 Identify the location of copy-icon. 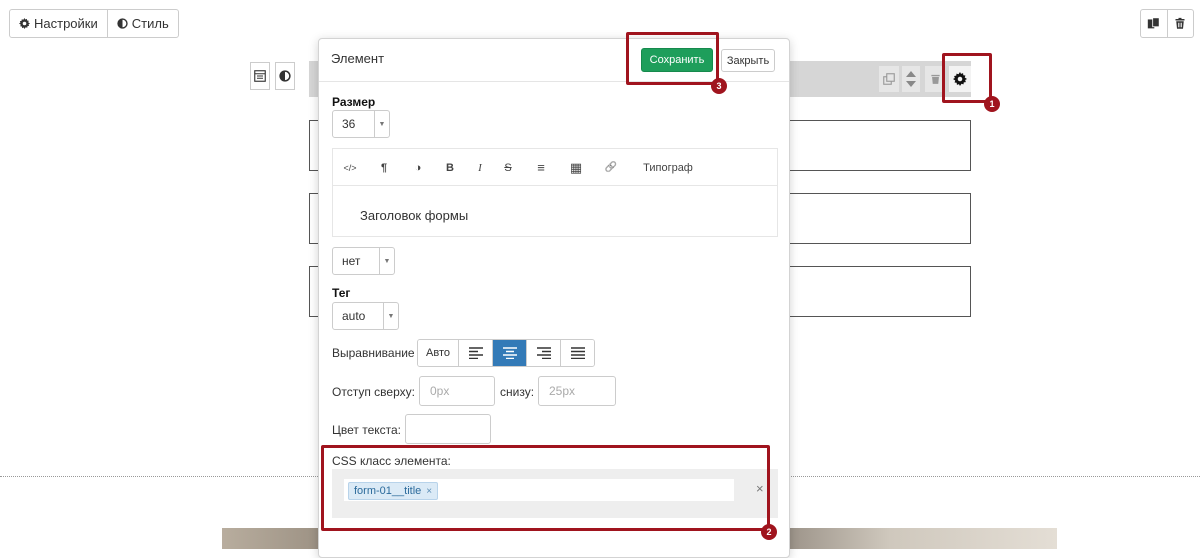
(1154, 23).